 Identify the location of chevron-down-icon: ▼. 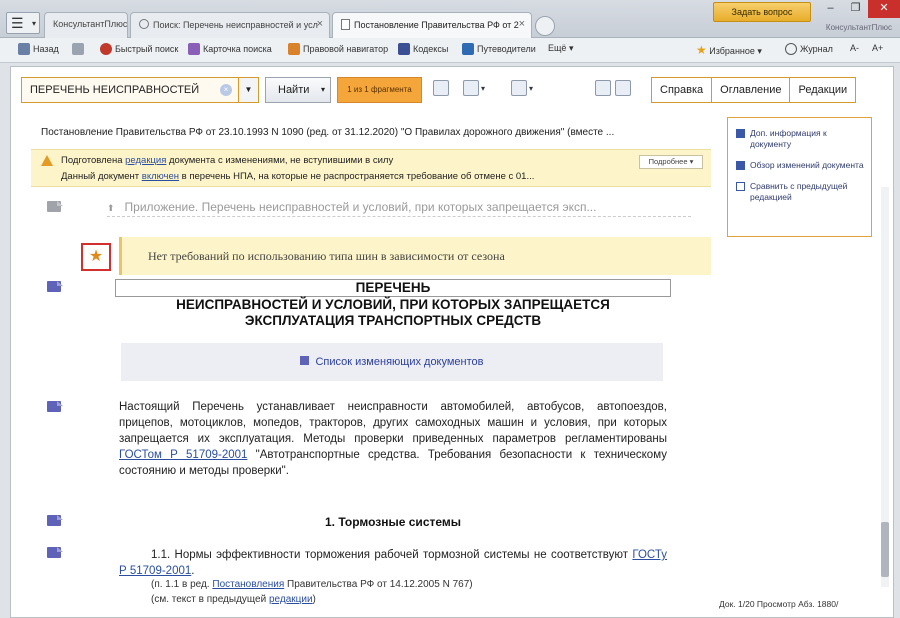
(248, 89).